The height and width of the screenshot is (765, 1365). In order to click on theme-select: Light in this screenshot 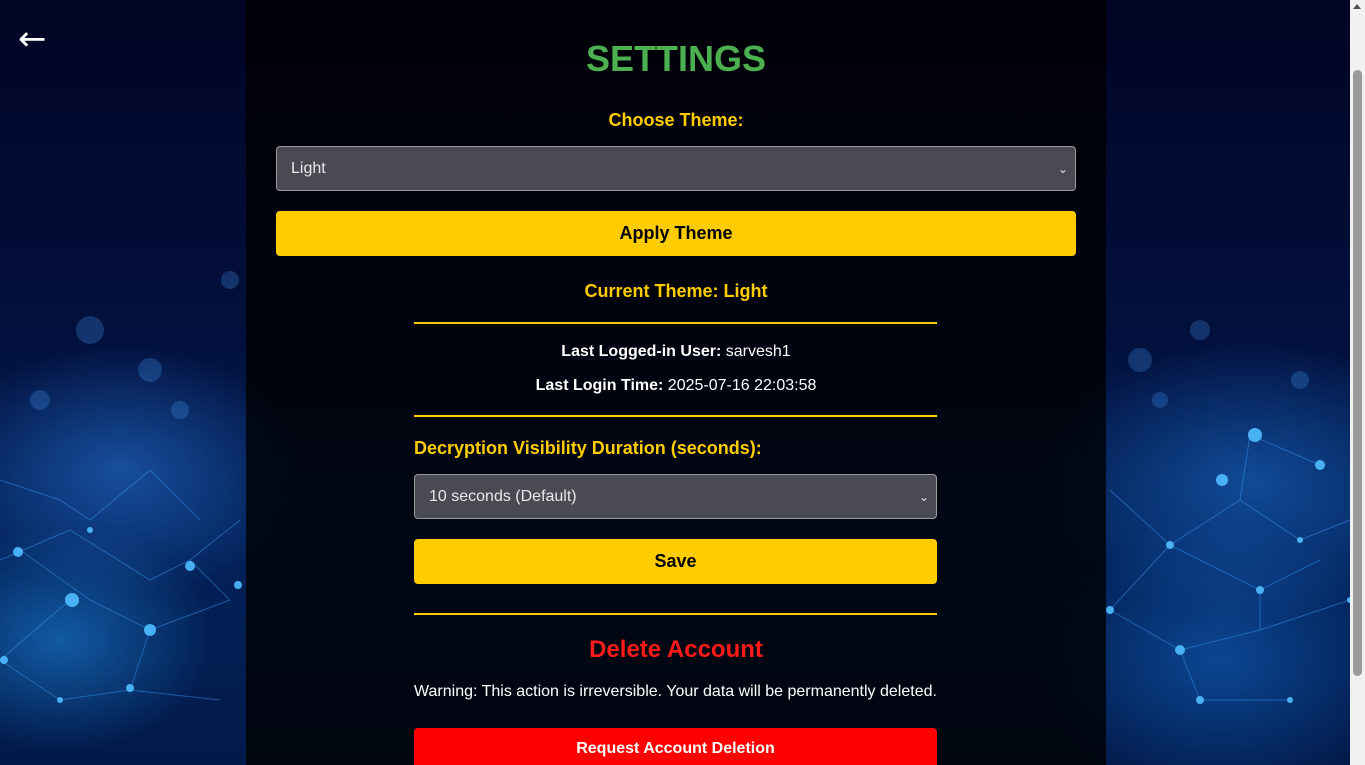, I will do `click(676, 168)`.